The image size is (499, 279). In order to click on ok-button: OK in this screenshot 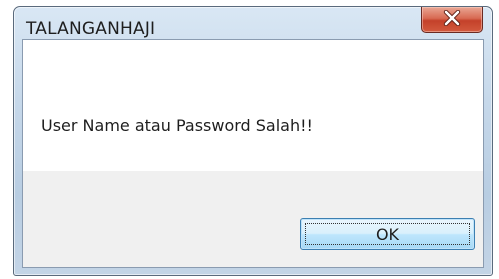, I will do `click(387, 234)`.